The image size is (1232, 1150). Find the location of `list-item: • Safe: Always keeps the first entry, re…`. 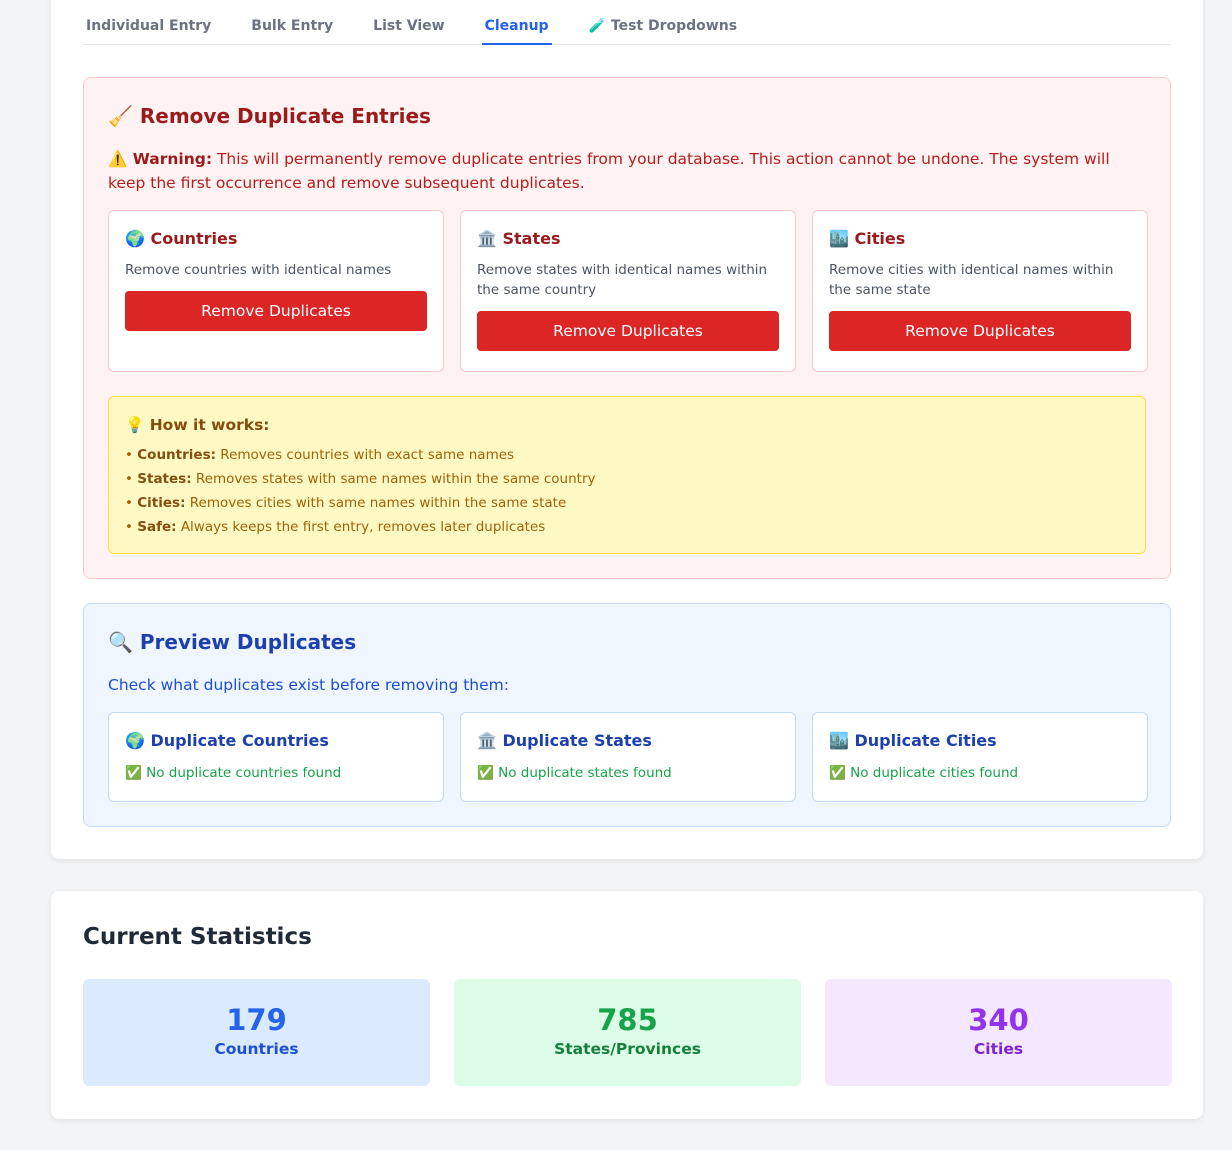

list-item: • Safe: Always keeps the first entry, re… is located at coordinates (335, 527).